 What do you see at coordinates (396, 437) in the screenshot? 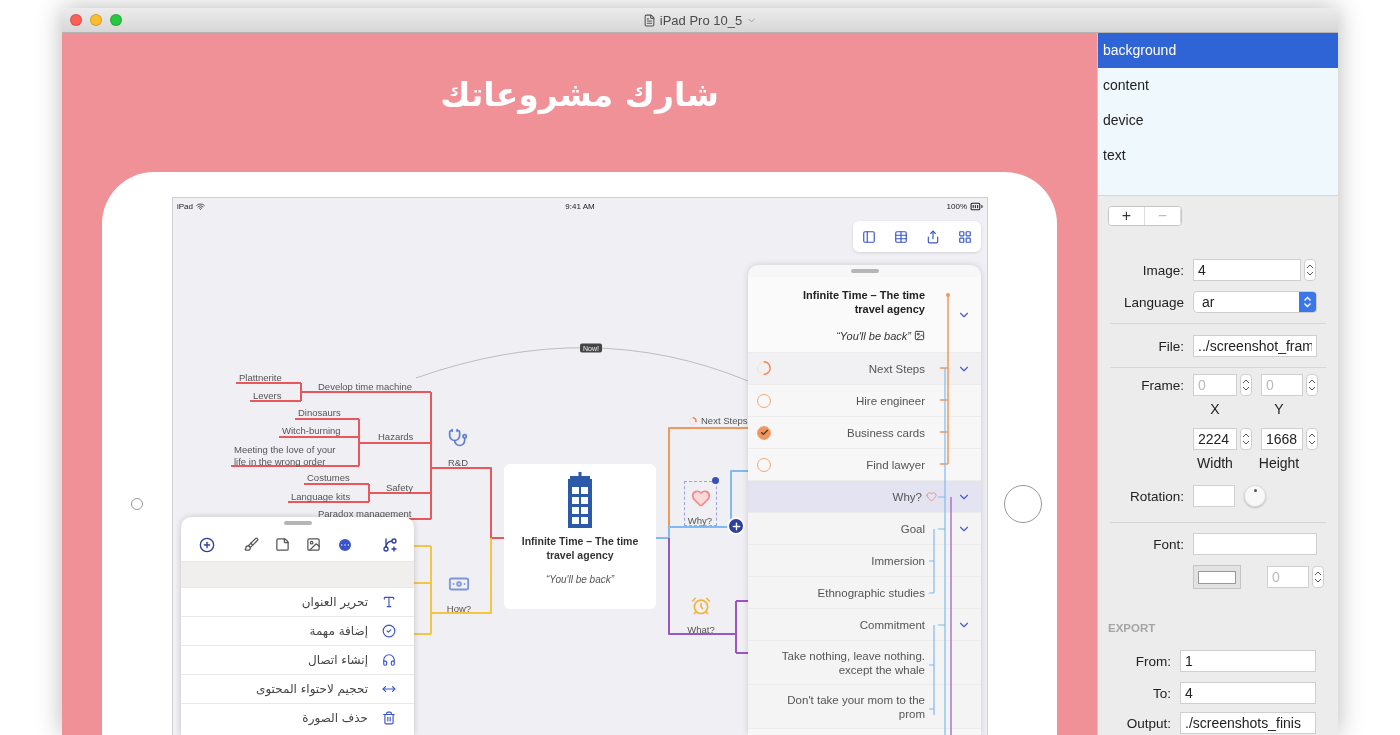
I see `topic-label: Hazards` at bounding box center [396, 437].